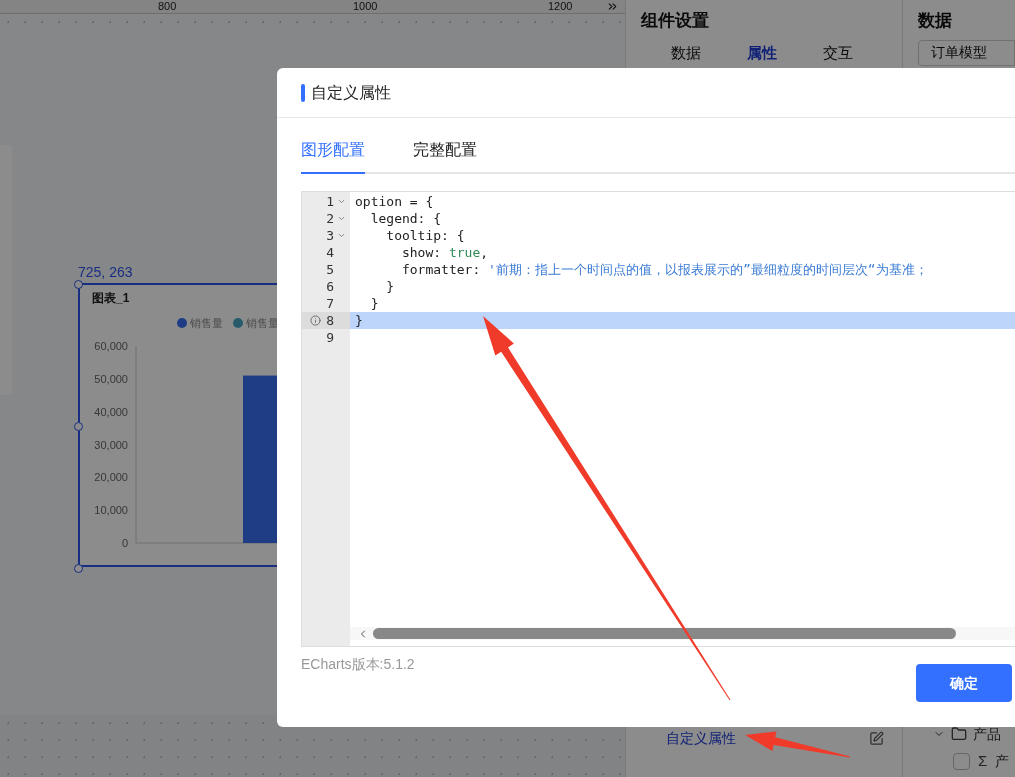 Image resolution: width=1015 pixels, height=777 pixels. Describe the element at coordinates (838, 53) in the screenshot. I see `settings-tab: 交互` at that location.